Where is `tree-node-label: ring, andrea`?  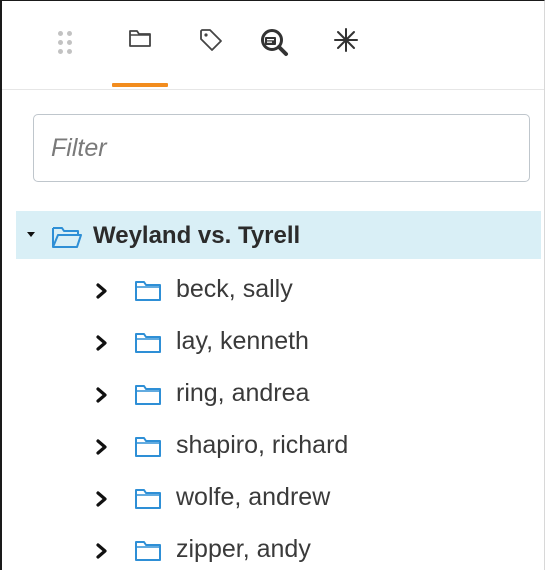
tree-node-label: ring, andrea is located at coordinates (243, 393).